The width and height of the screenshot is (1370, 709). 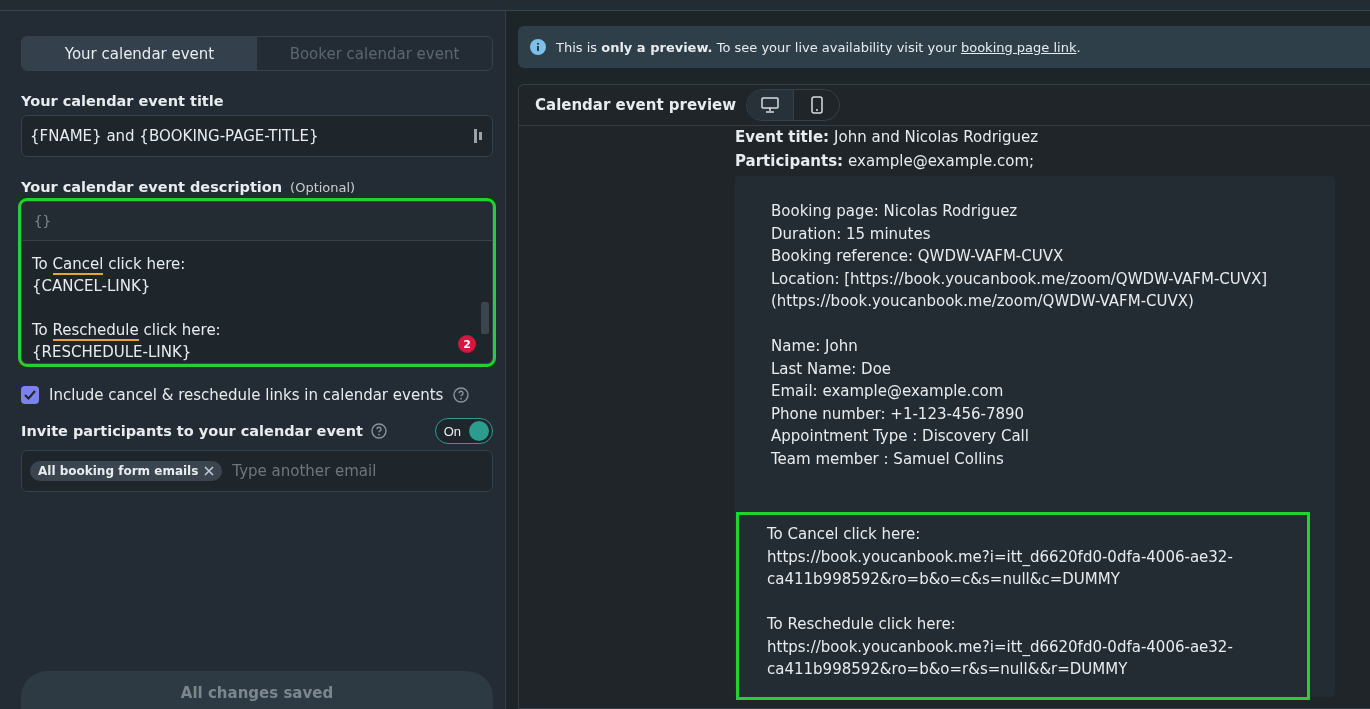 What do you see at coordinates (983, 301) in the screenshot?
I see `description-line: (https://book.youcanbook.me/zoom/QWDW-VAFM-CUVX)` at bounding box center [983, 301].